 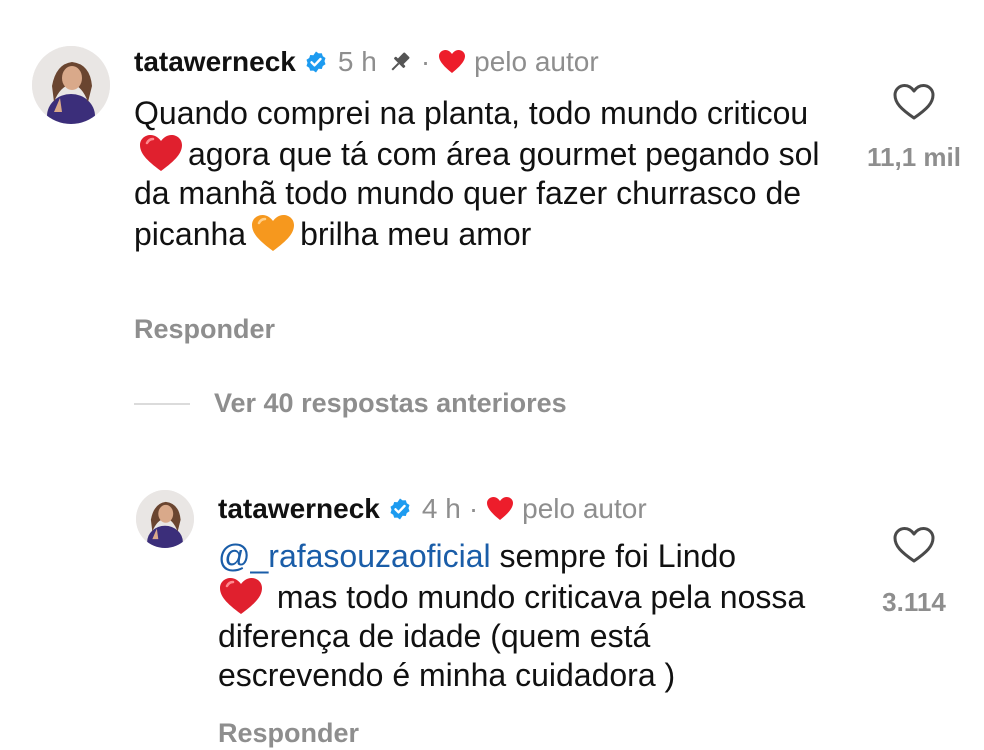 What do you see at coordinates (357, 61) in the screenshot?
I see `comment-time: 5 h` at bounding box center [357, 61].